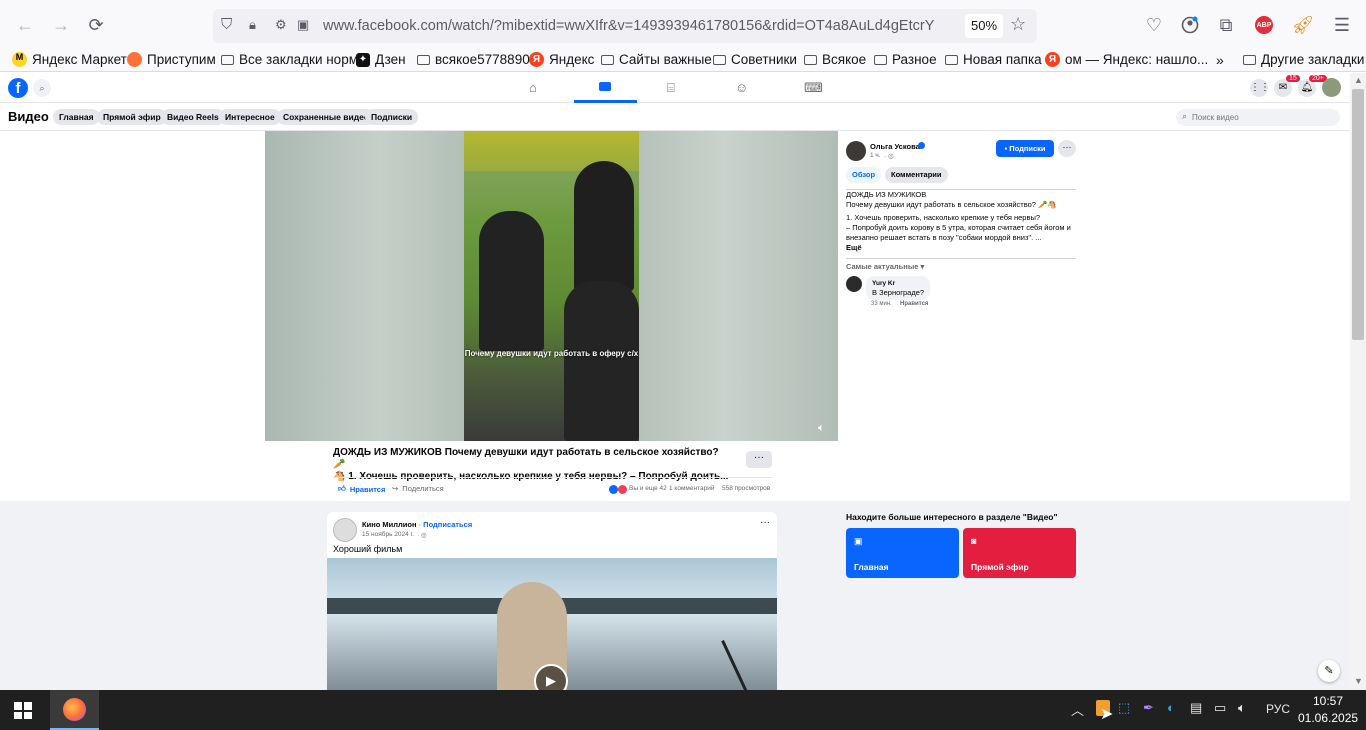 The height and width of the screenshot is (730, 1366). Describe the element at coordinates (392, 117) in the screenshot. I see `tab-subscriptions: Подписки` at that location.